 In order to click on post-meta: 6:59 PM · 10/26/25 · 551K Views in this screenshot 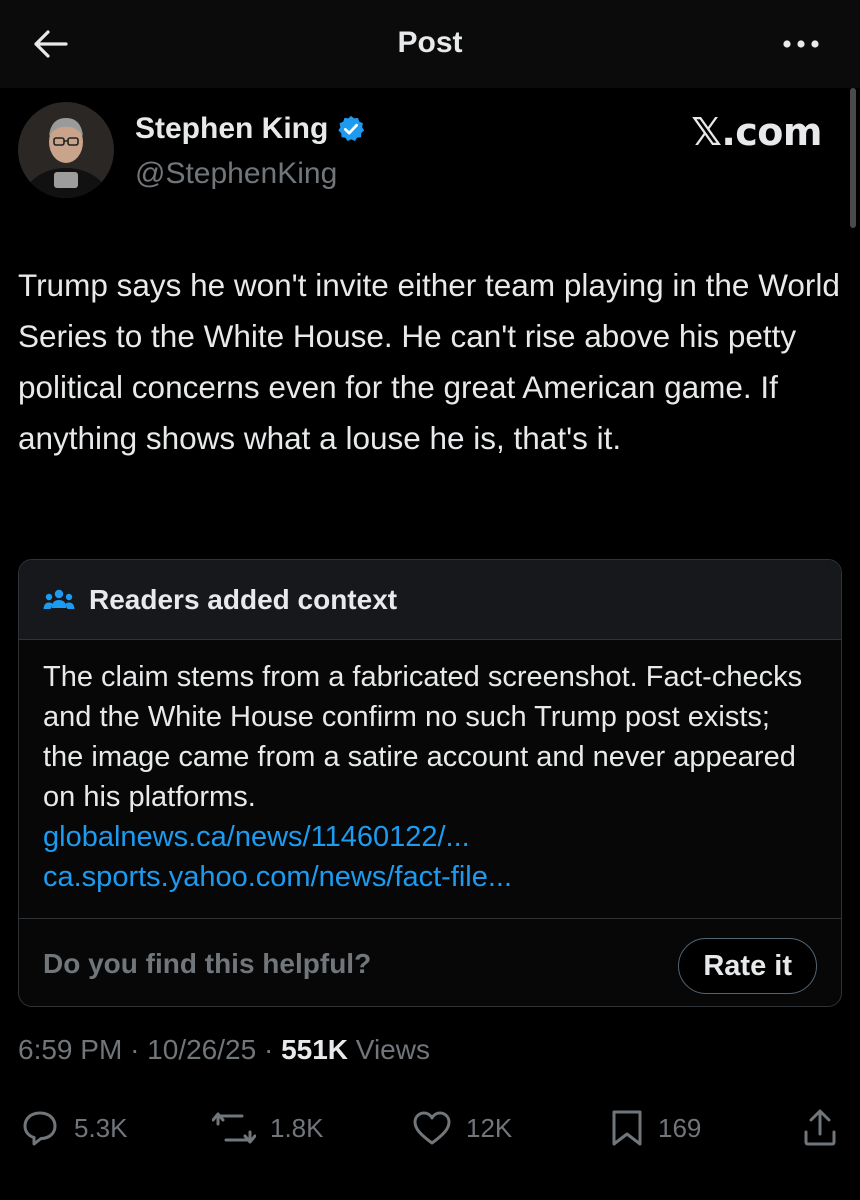, I will do `click(224, 1050)`.